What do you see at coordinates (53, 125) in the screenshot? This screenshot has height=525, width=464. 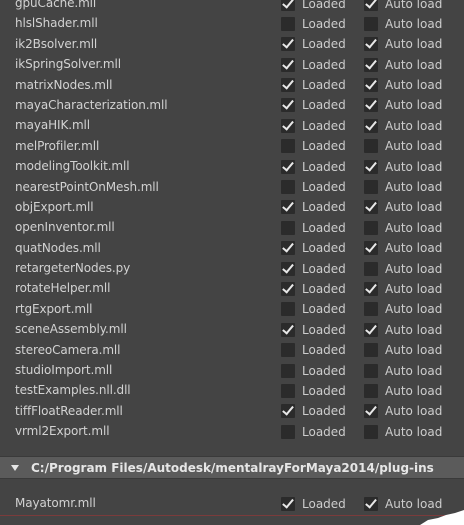 I see `plugin-name: mayaHIK.mll` at bounding box center [53, 125].